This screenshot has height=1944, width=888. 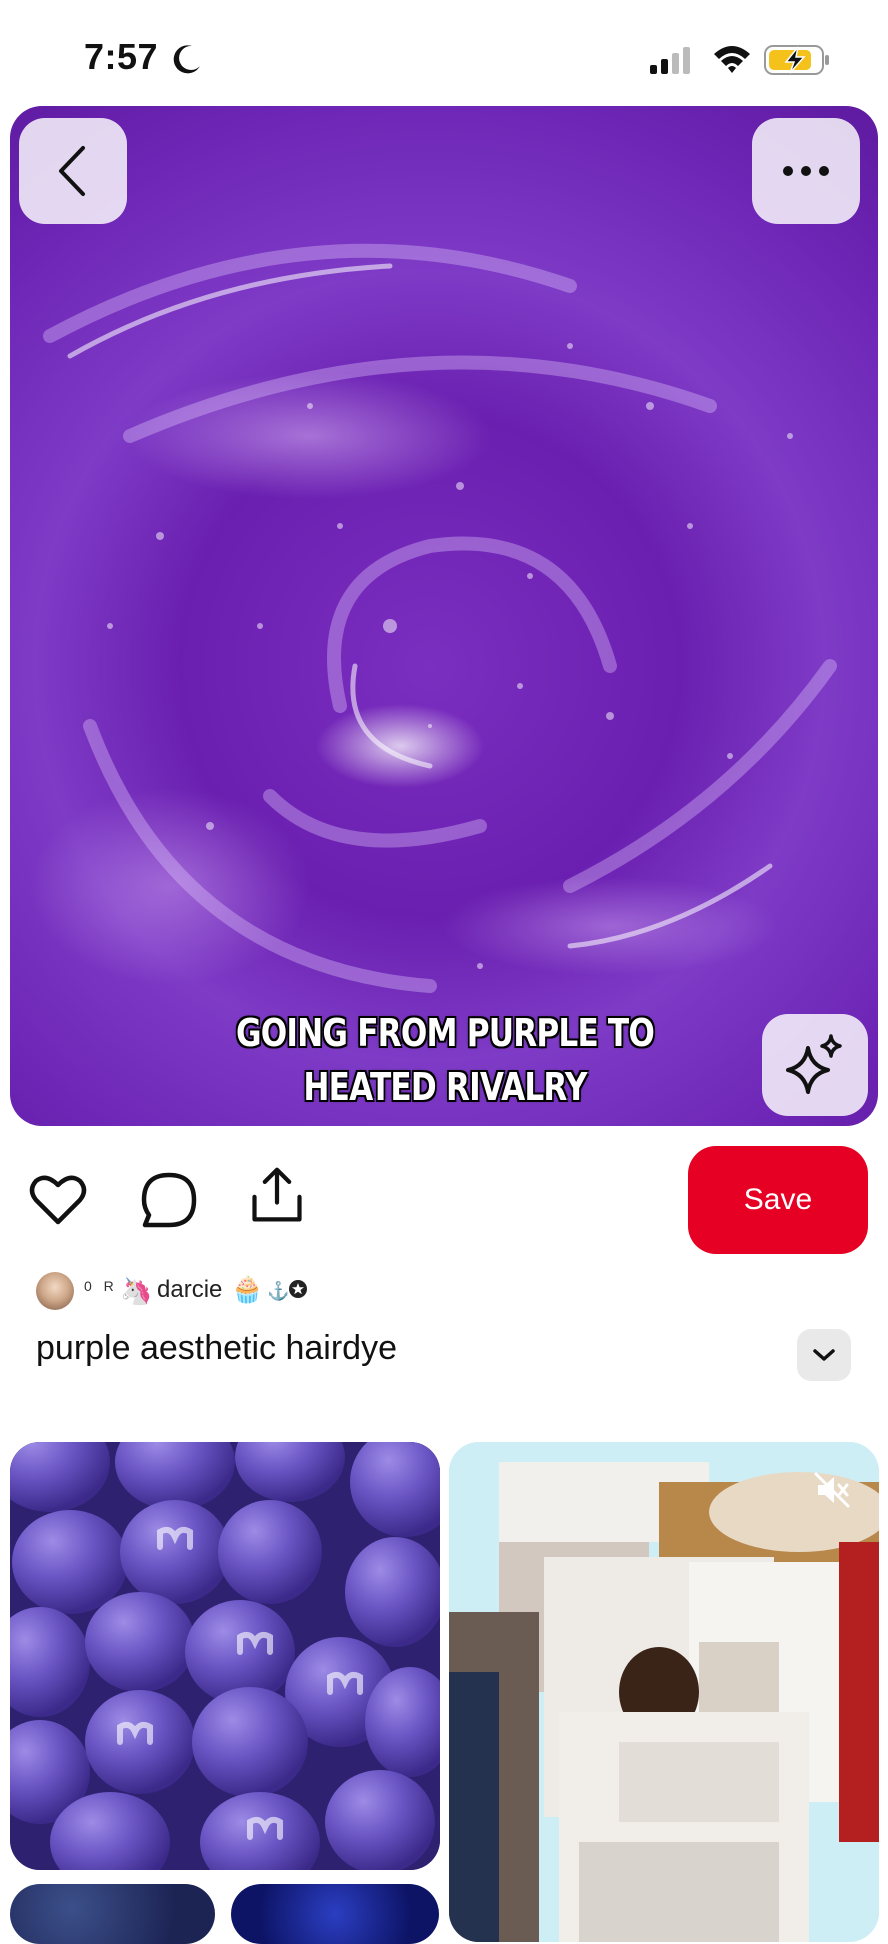 I want to click on battery-charging-icon, so click(x=796, y=60).